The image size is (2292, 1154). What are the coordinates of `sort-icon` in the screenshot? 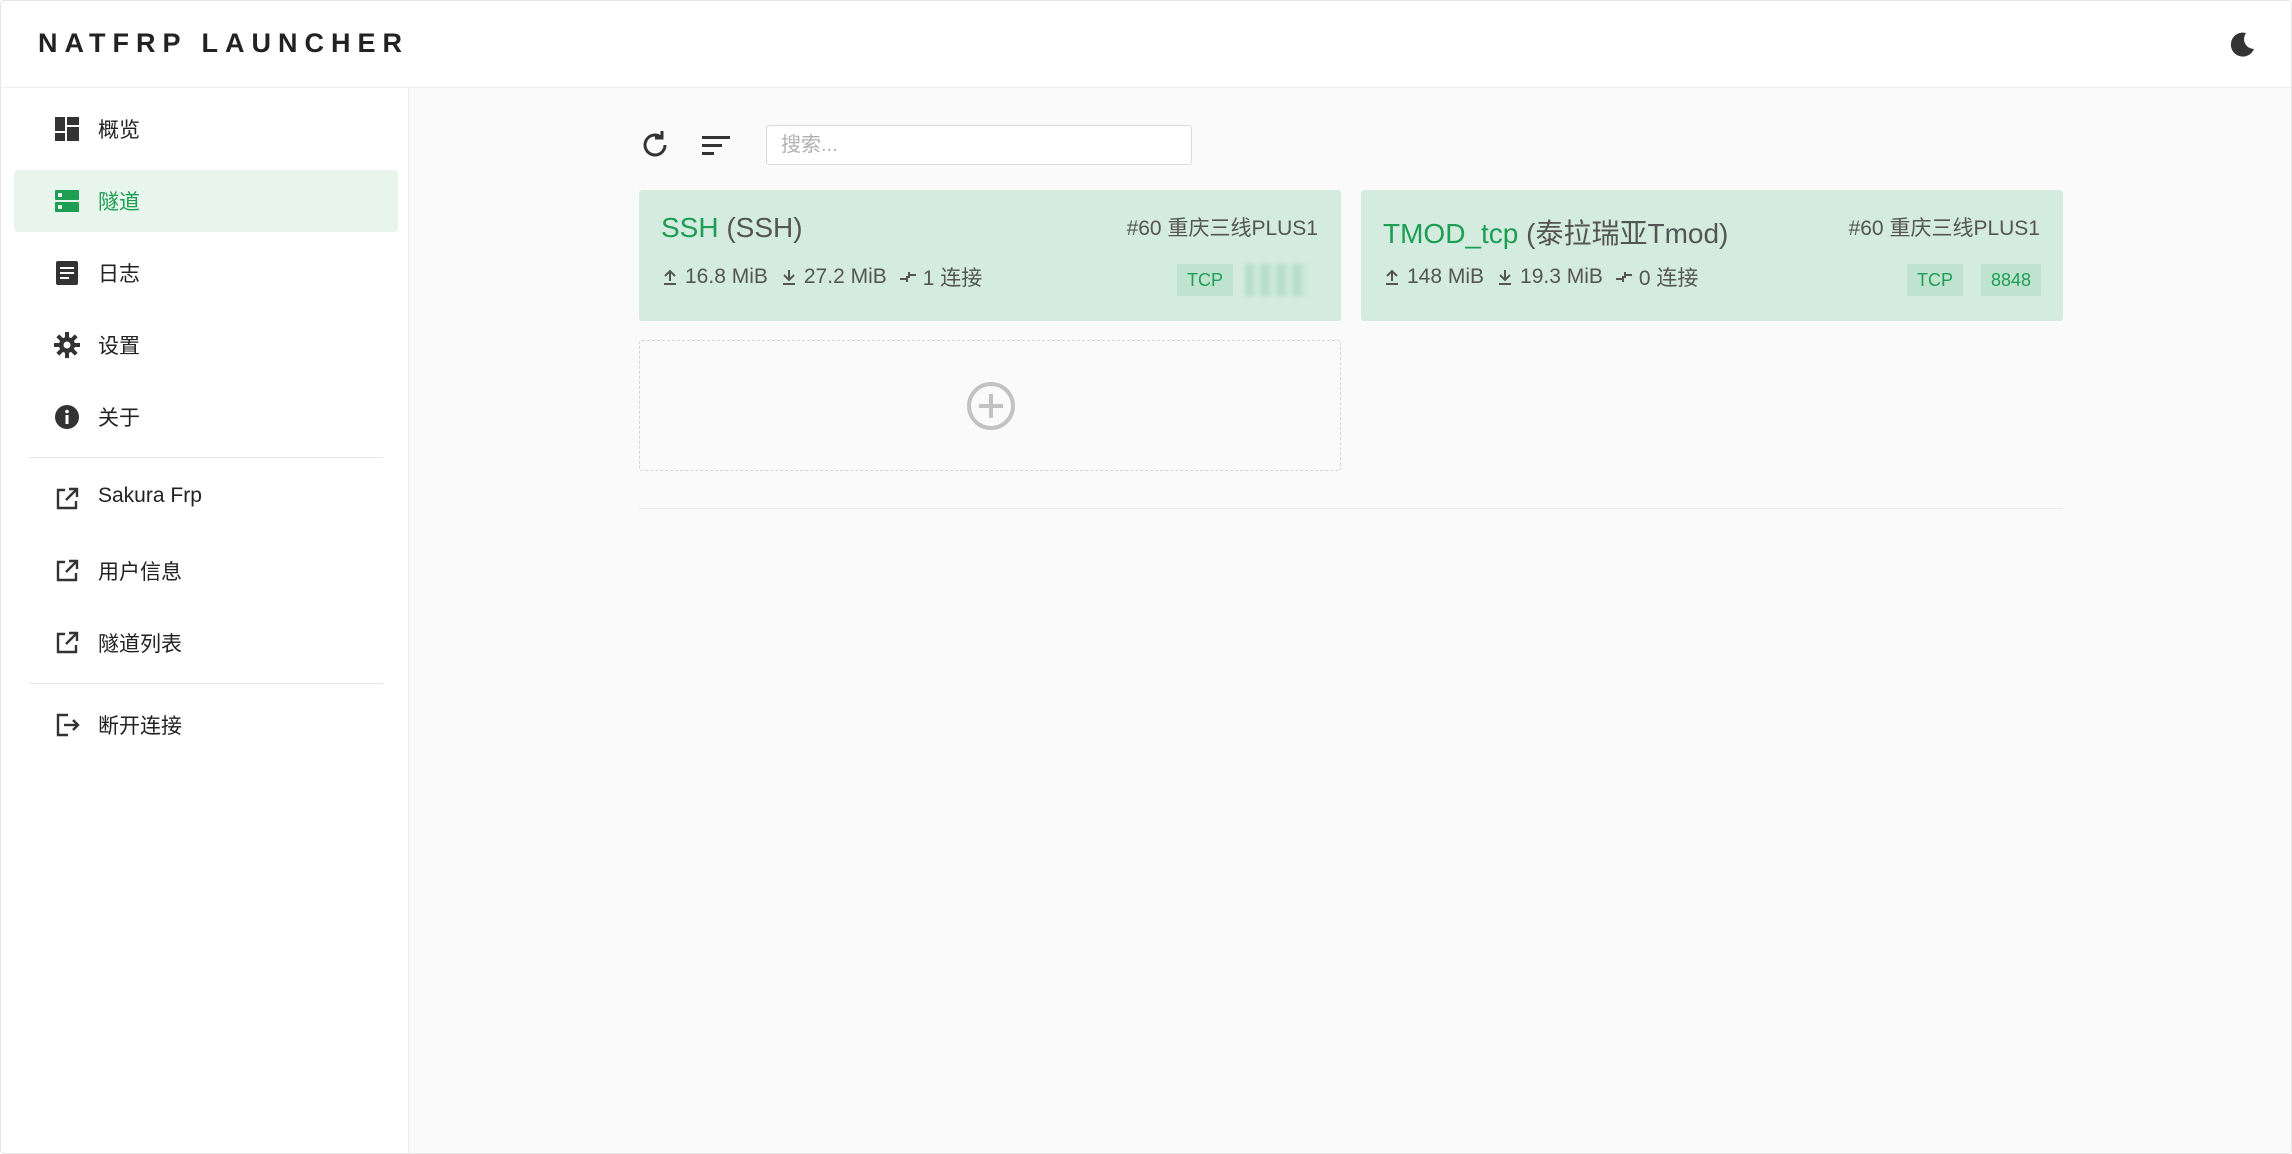 It's located at (716, 145).